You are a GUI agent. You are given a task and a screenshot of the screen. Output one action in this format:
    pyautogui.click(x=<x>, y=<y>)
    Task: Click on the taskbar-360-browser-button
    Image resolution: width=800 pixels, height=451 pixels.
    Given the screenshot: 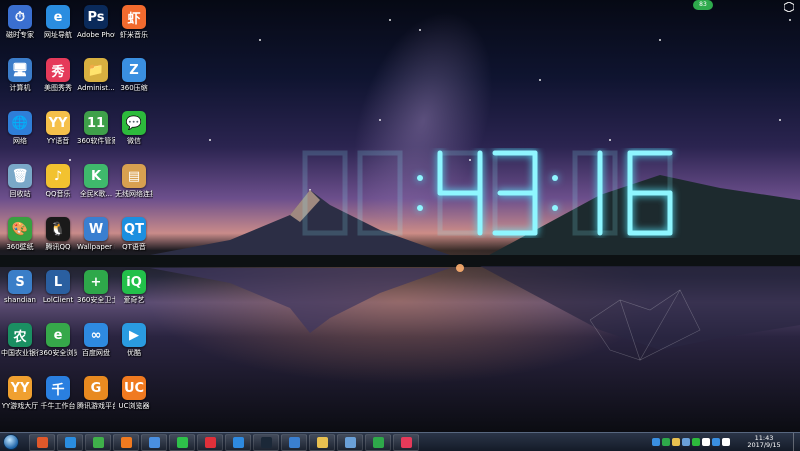 What is the action you would take?
    pyautogui.click(x=98, y=442)
    